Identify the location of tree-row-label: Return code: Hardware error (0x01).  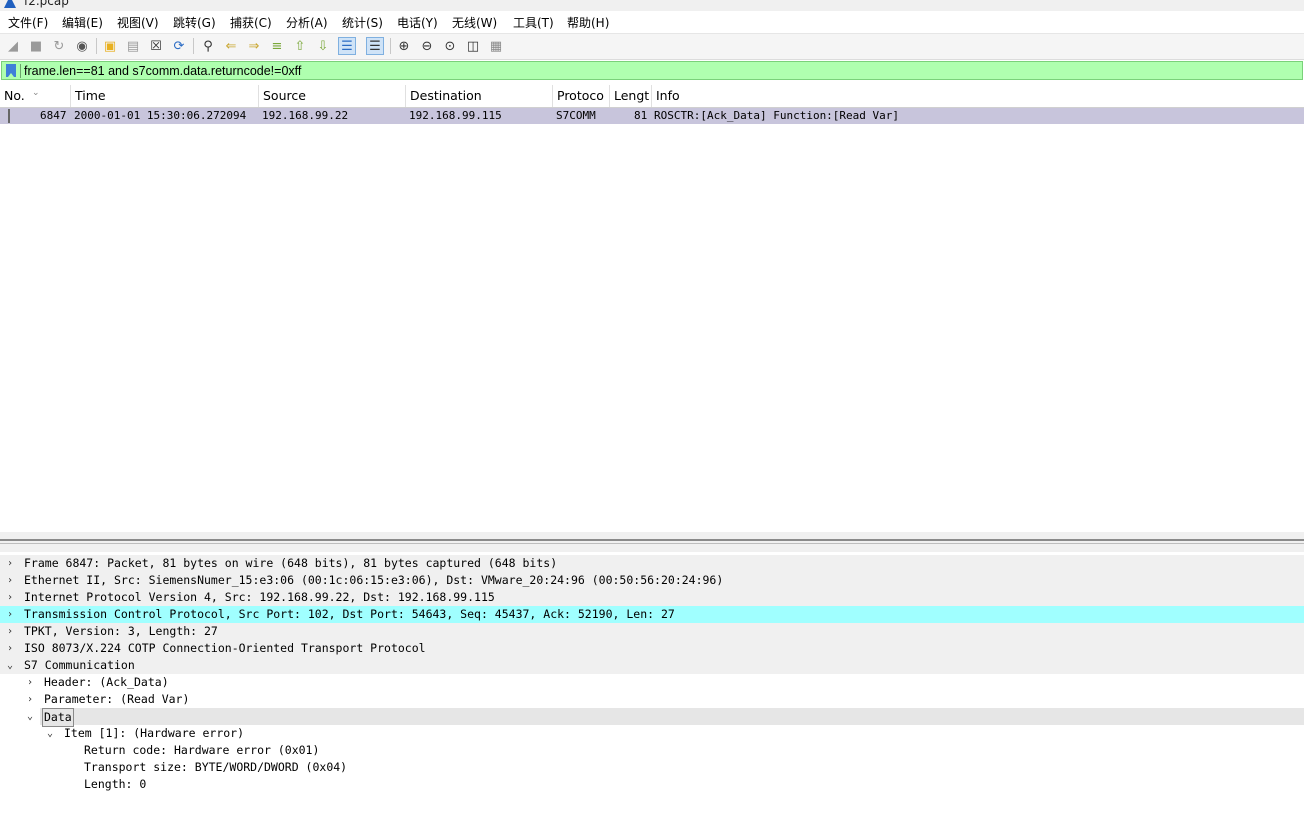
(202, 750).